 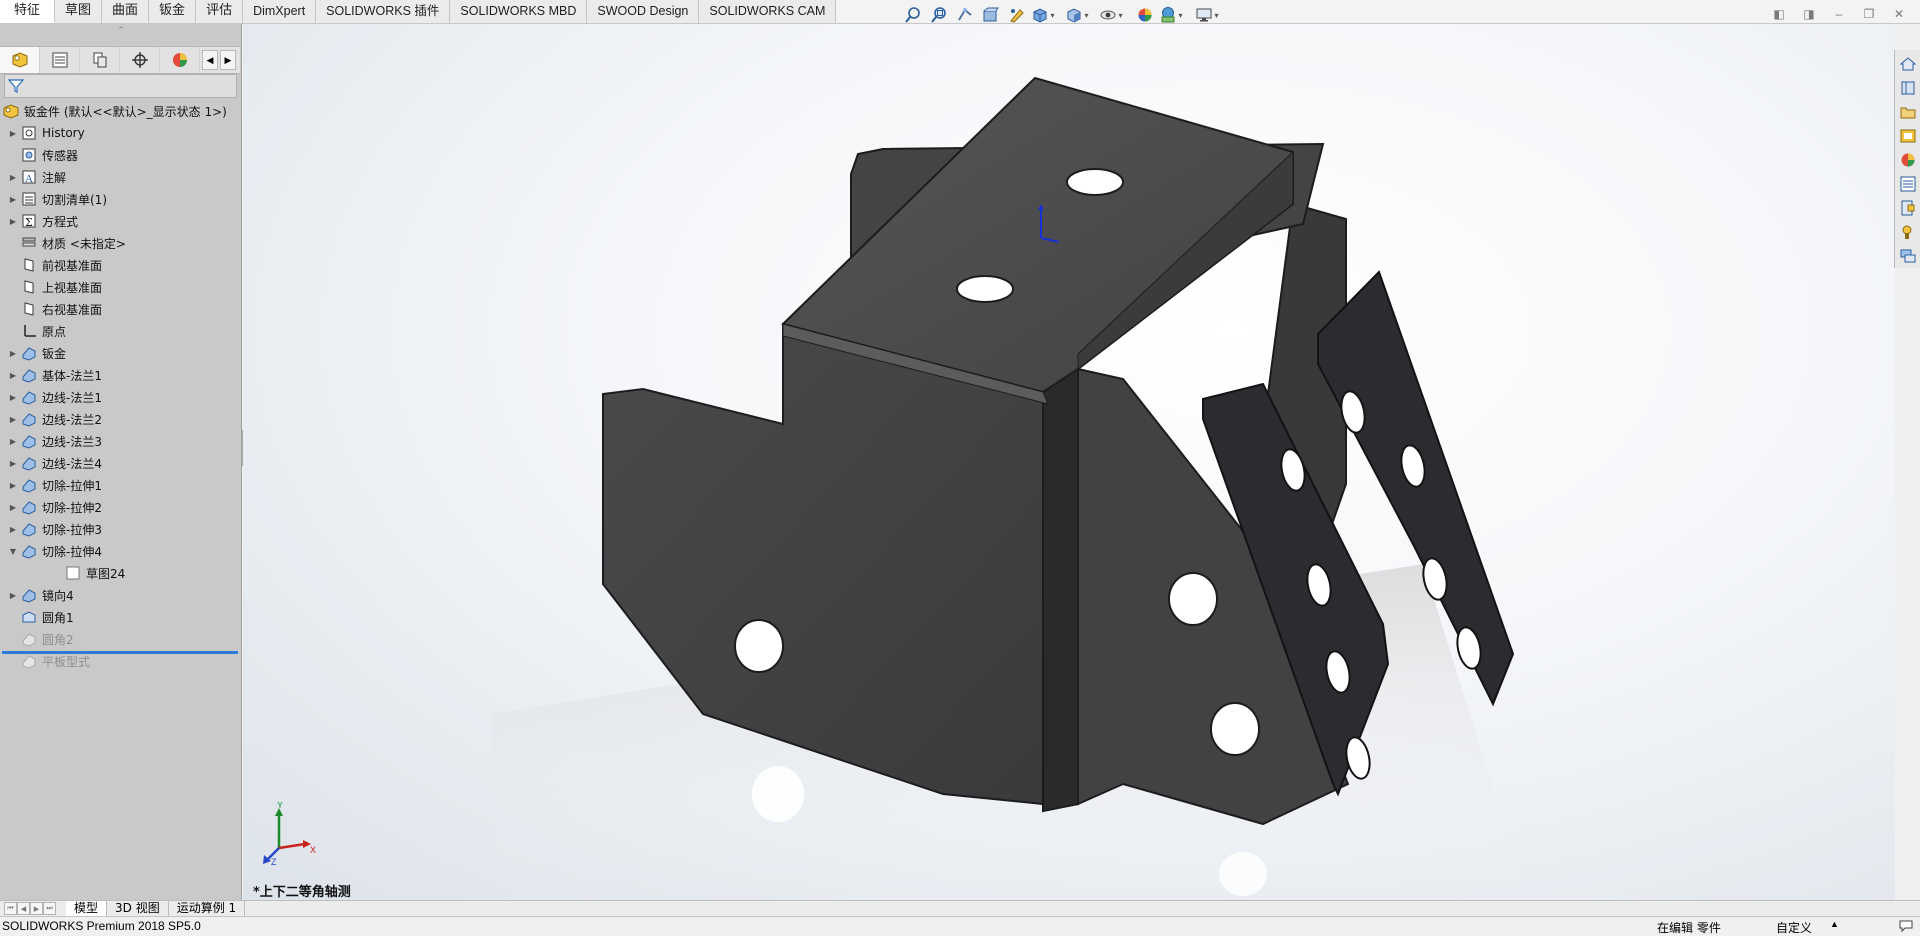 I want to click on prev-tab-icon: ◀, so click(x=23, y=908).